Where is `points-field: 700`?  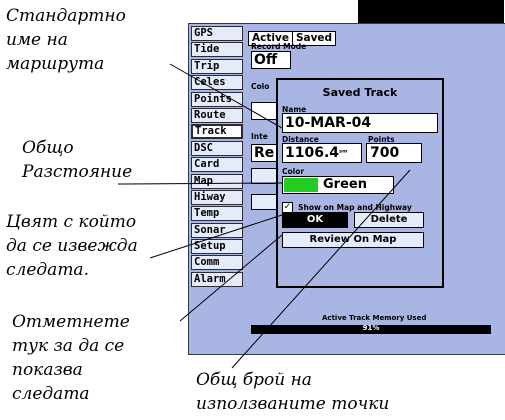 points-field: 700 is located at coordinates (394, 153).